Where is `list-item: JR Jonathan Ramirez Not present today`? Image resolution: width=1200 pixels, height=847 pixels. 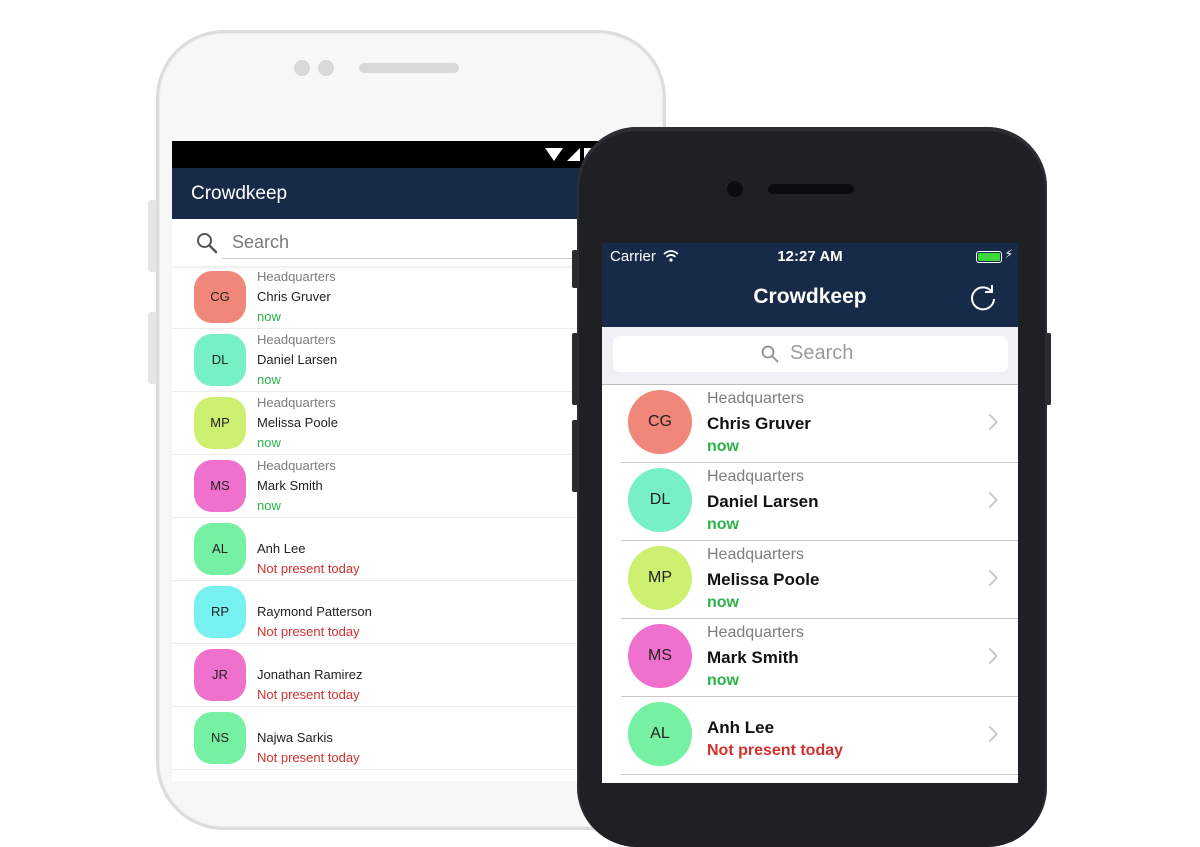 list-item: JR Jonathan Ramirez Not present today is located at coordinates (402, 675).